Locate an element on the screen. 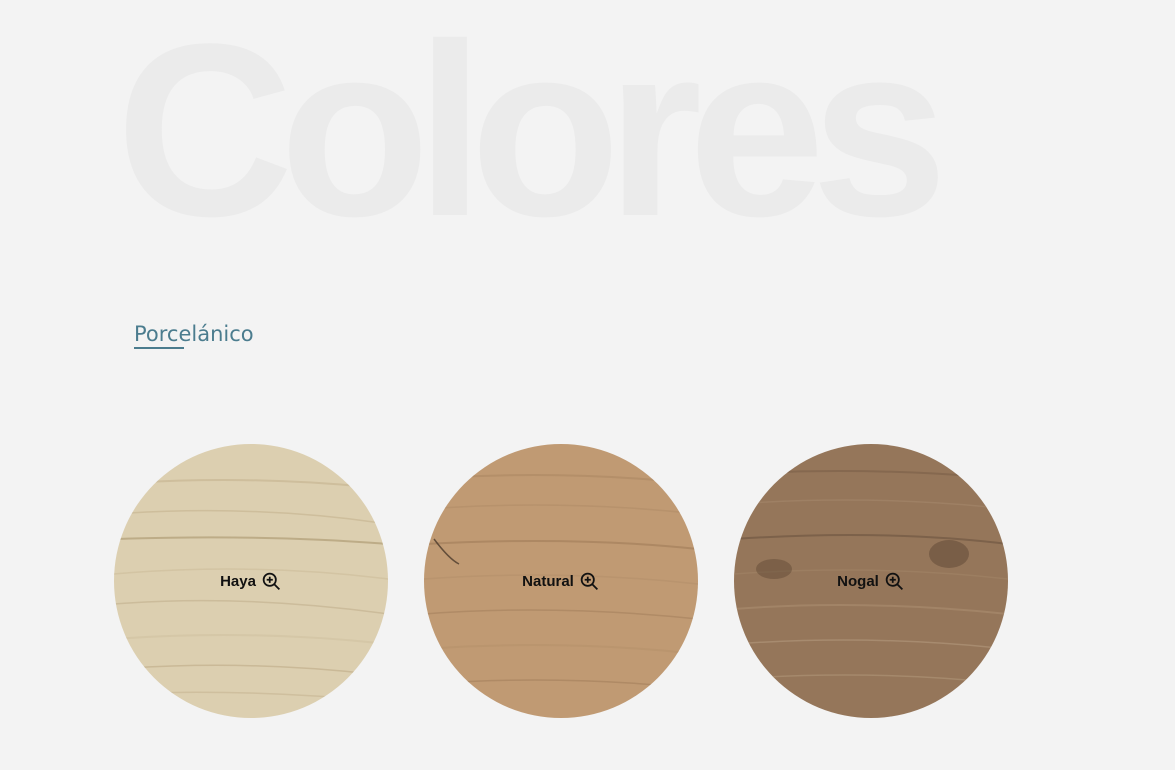 The width and height of the screenshot is (1175, 770). swatch-label-wrap: Haya is located at coordinates (251, 581).